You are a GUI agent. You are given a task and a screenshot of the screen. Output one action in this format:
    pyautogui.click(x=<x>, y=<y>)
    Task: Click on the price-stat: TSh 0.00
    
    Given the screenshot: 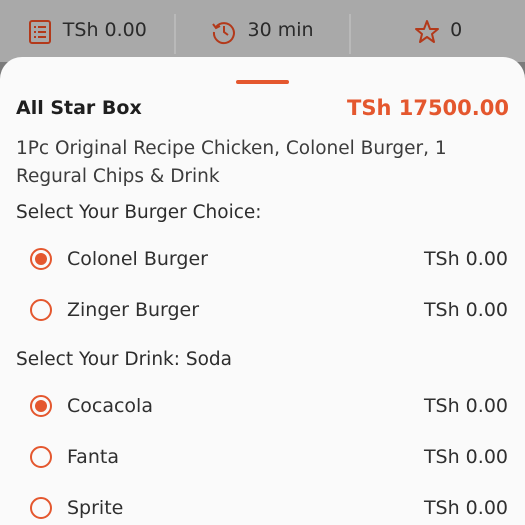 What is the action you would take?
    pyautogui.click(x=87, y=31)
    